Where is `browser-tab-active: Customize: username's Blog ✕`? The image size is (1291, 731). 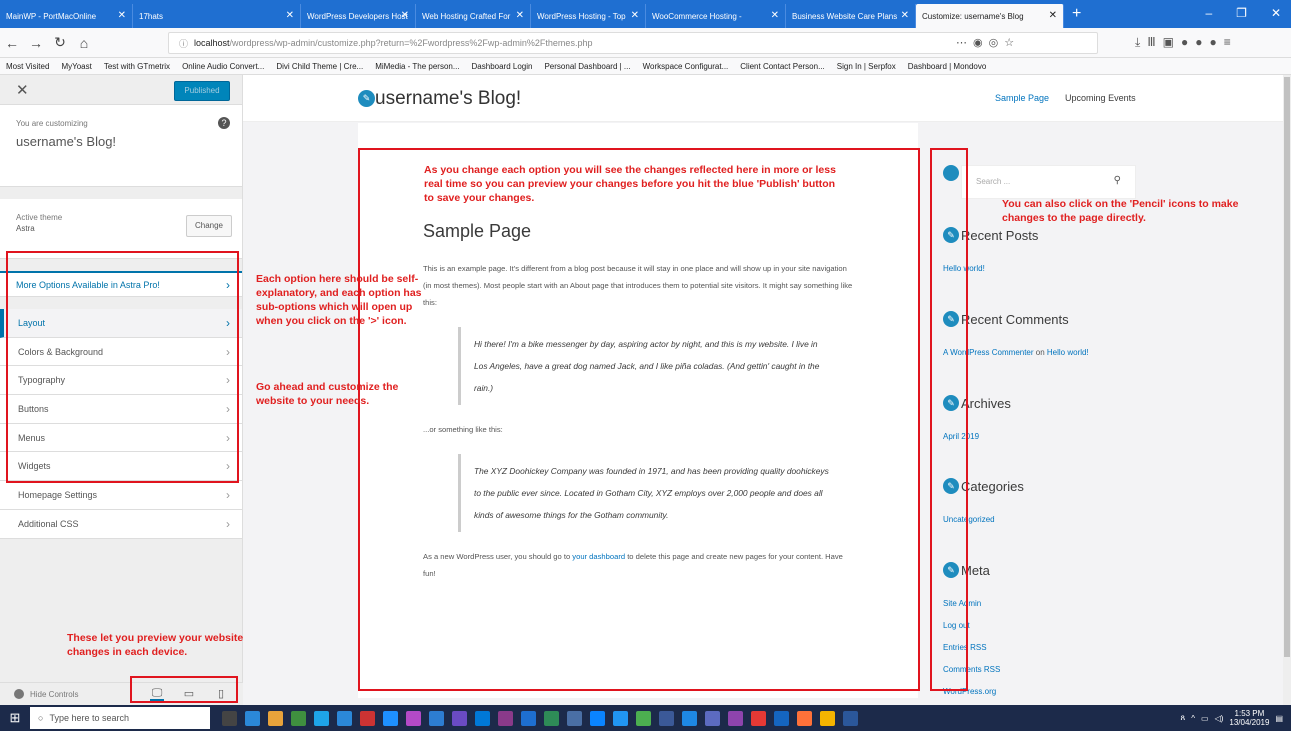 browser-tab-active: Customize: username's Blog ✕ is located at coordinates (990, 16).